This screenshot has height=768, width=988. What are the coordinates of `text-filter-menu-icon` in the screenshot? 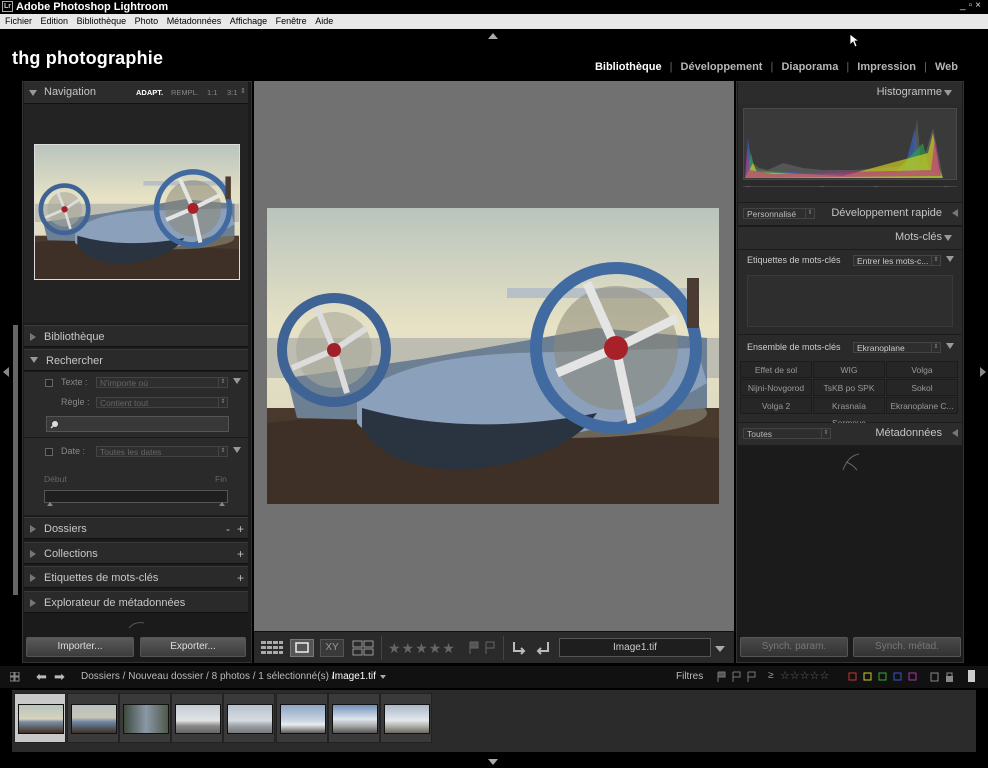 It's located at (241, 382).